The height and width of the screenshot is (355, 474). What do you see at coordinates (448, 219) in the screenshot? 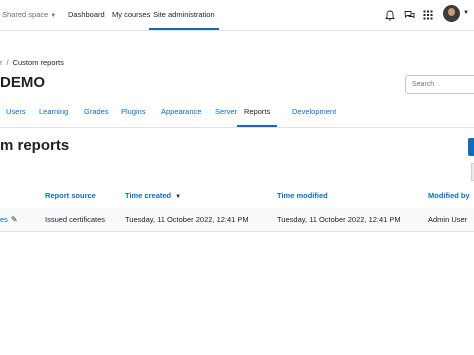
I see `modified-by-cell: Admin User` at bounding box center [448, 219].